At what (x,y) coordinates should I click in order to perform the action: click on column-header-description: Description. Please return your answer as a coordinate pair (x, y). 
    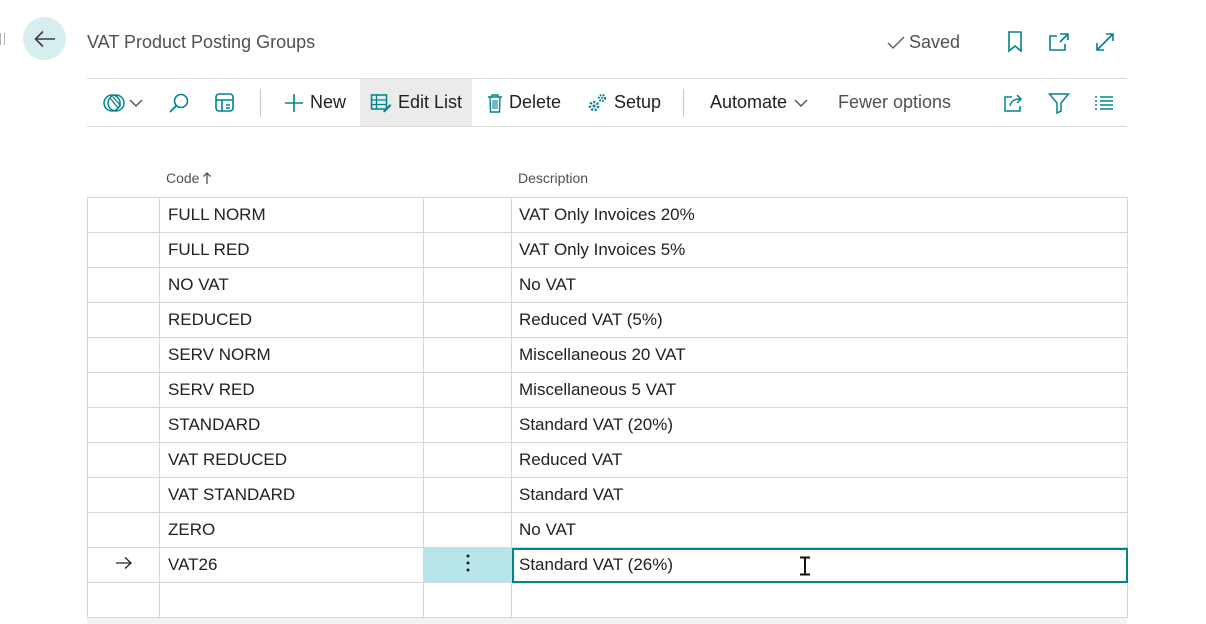
    Looking at the image, I should click on (553, 178).